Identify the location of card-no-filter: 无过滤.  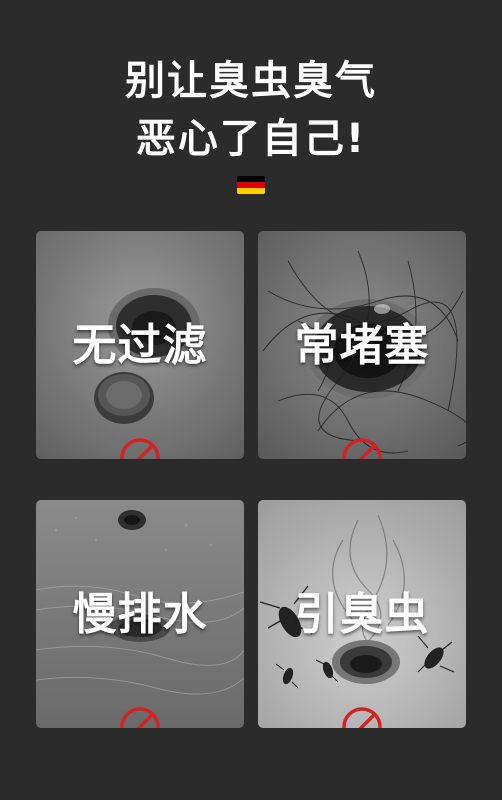
(140, 345).